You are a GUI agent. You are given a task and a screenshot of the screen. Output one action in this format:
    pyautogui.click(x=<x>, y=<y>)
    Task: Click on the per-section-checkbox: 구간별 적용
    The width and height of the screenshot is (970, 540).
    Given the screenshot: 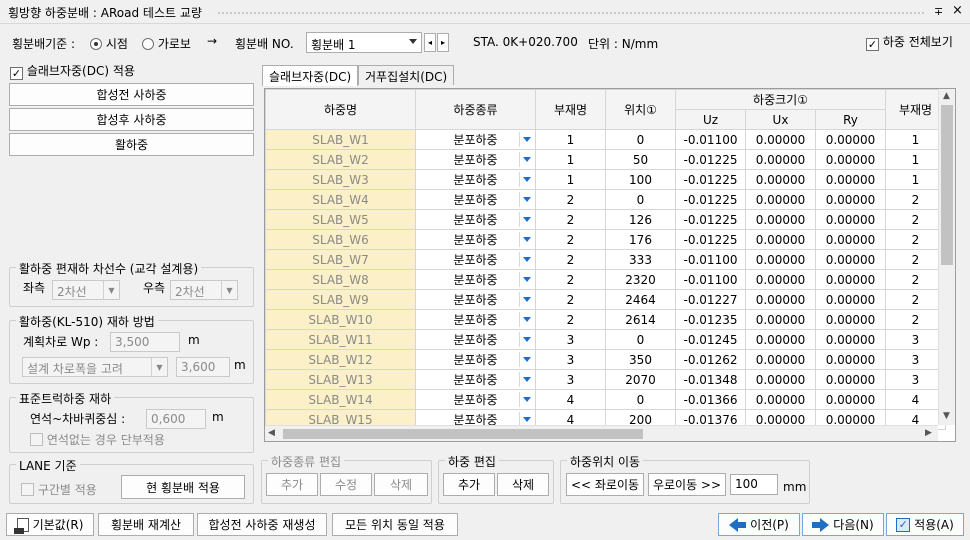 What is the action you would take?
    pyautogui.click(x=59, y=489)
    